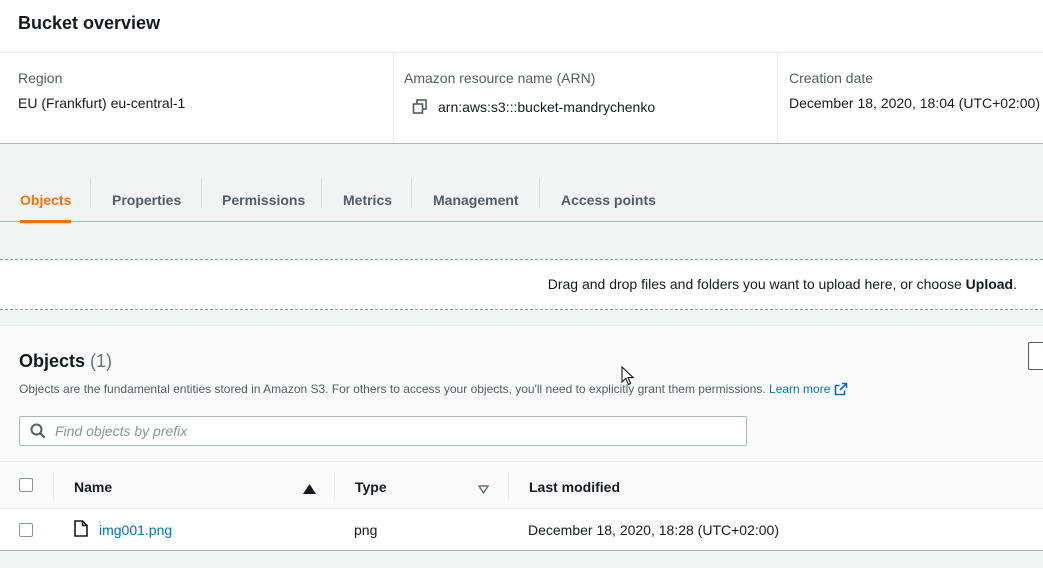 The height and width of the screenshot is (568, 1043). I want to click on objects-count: (1), so click(101, 361).